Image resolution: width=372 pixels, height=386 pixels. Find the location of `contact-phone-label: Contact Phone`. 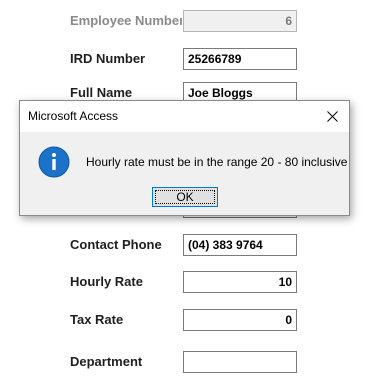

contact-phone-label: Contact Phone is located at coordinates (116, 244).